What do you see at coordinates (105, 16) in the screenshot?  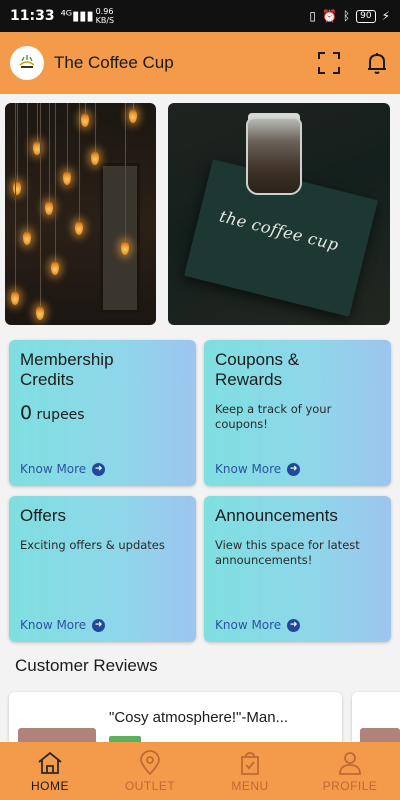 I see `network-speed: 0.96 KB/S` at bounding box center [105, 16].